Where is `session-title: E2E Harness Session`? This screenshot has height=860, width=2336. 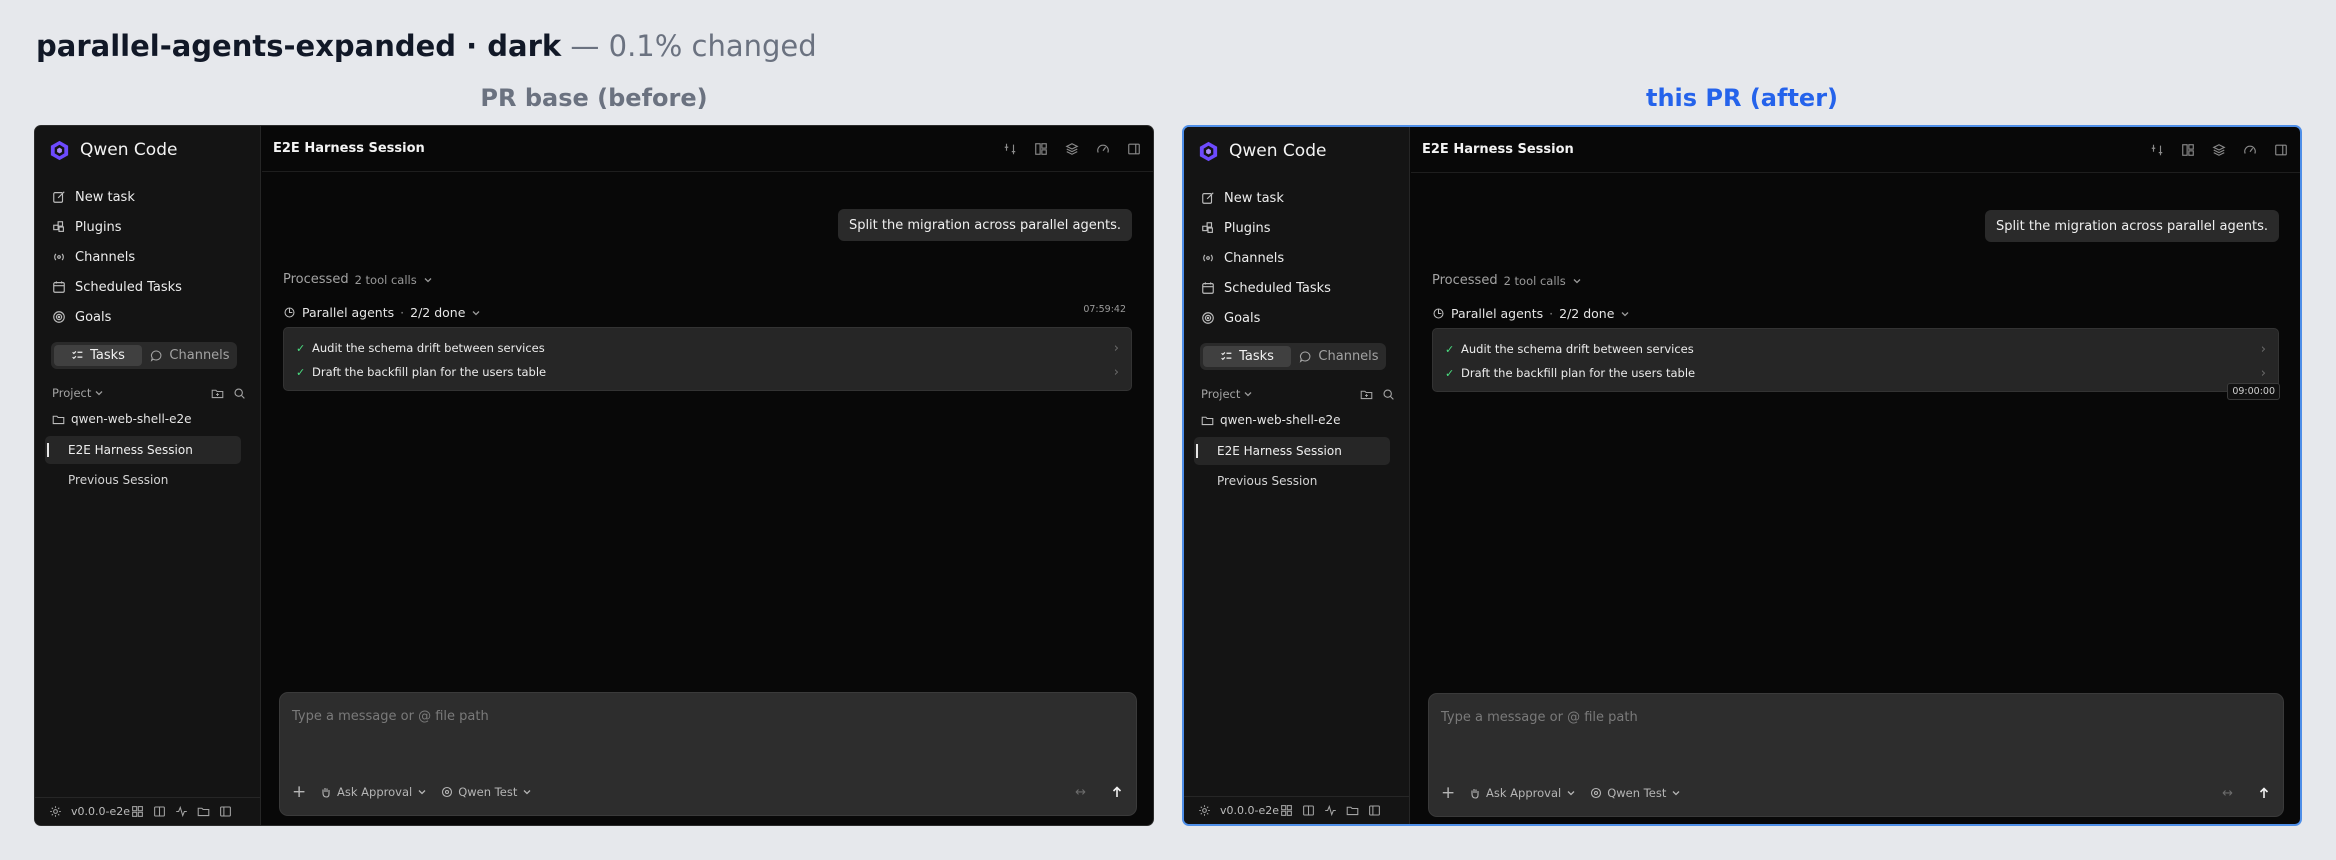 session-title: E2E Harness Session is located at coordinates (1498, 149).